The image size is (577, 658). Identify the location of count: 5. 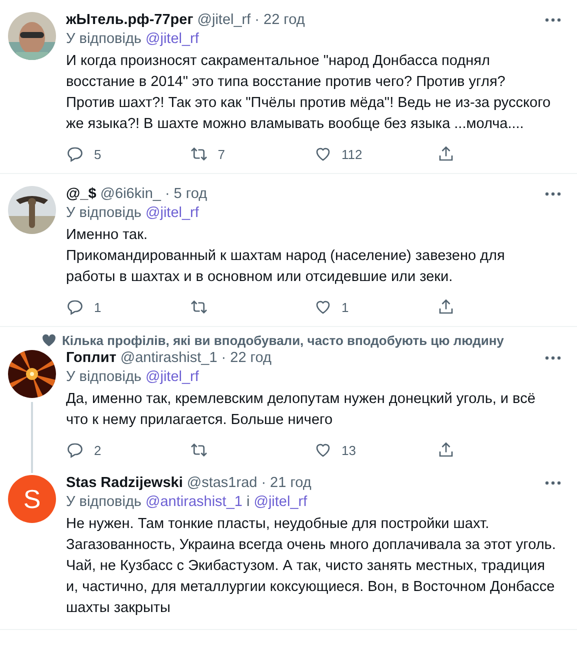
(98, 154).